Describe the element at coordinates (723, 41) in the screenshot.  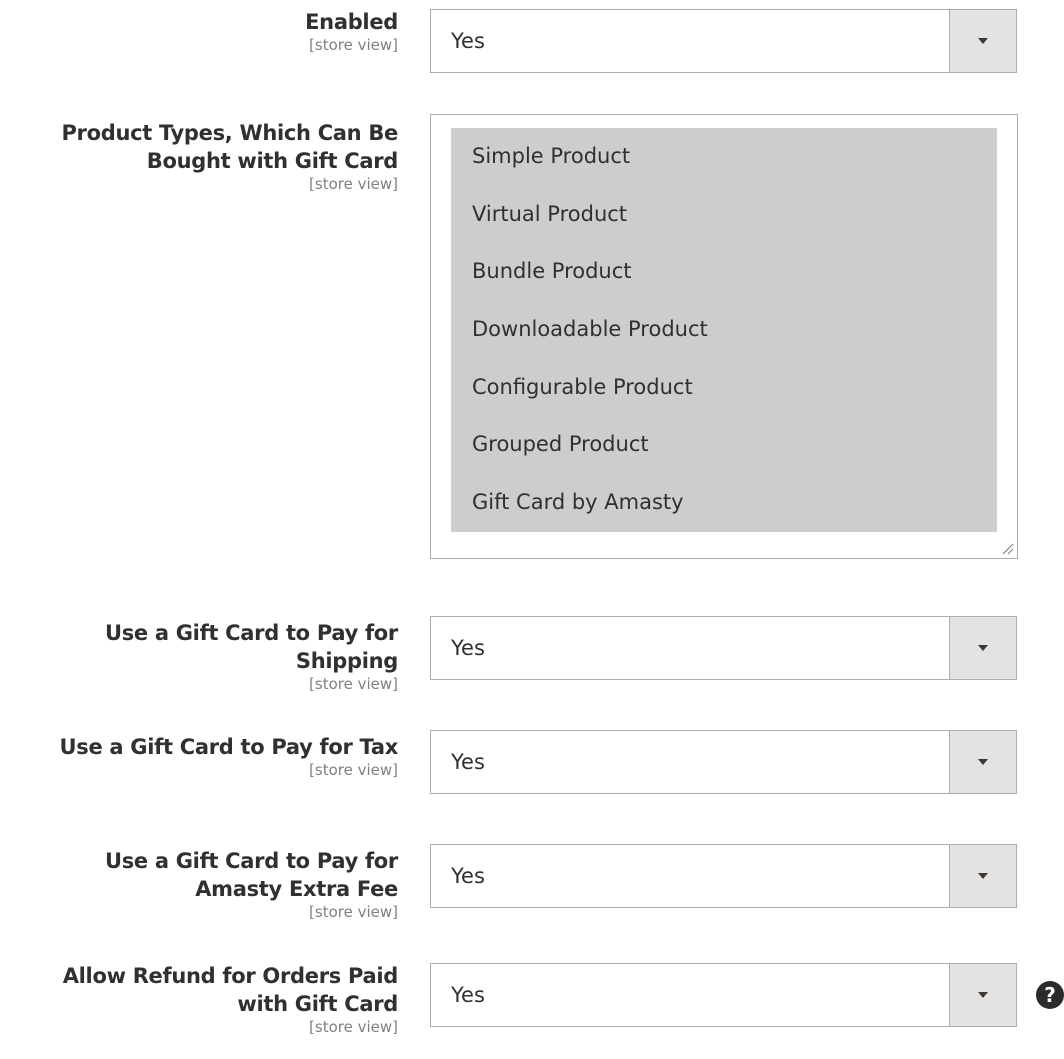
I see `enabled-select: Yes` at that location.